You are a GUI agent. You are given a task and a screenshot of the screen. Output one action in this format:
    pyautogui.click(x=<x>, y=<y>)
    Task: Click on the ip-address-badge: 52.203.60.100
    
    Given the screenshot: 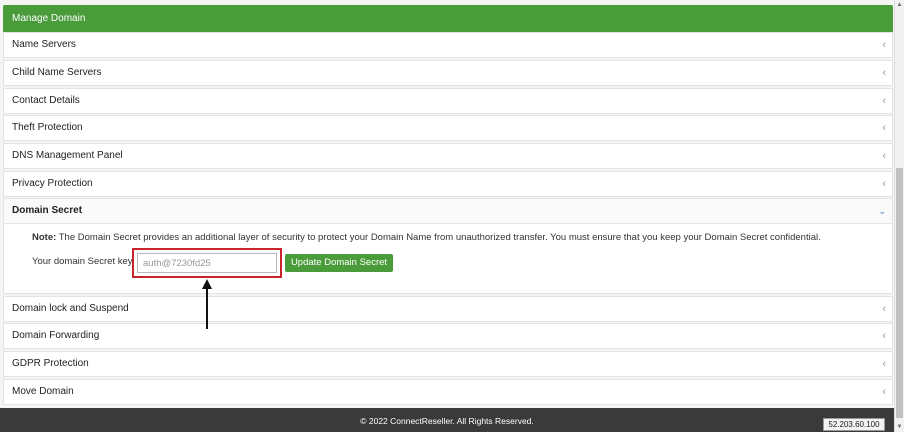 What is the action you would take?
    pyautogui.click(x=854, y=424)
    